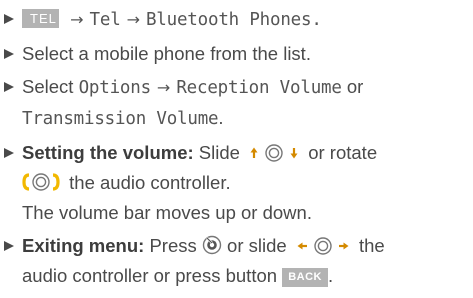 The height and width of the screenshot is (298, 473). Describe the element at coordinates (108, 152) in the screenshot. I see `step-heading: Setting the volume:` at that location.